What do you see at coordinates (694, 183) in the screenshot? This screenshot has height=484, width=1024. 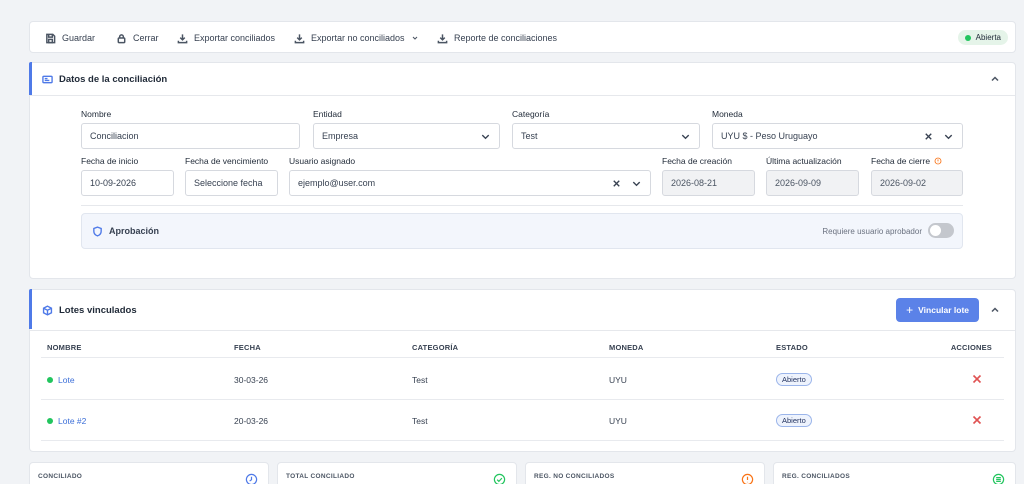 I see `fecha-creacion-value: 2026-08-21` at bounding box center [694, 183].